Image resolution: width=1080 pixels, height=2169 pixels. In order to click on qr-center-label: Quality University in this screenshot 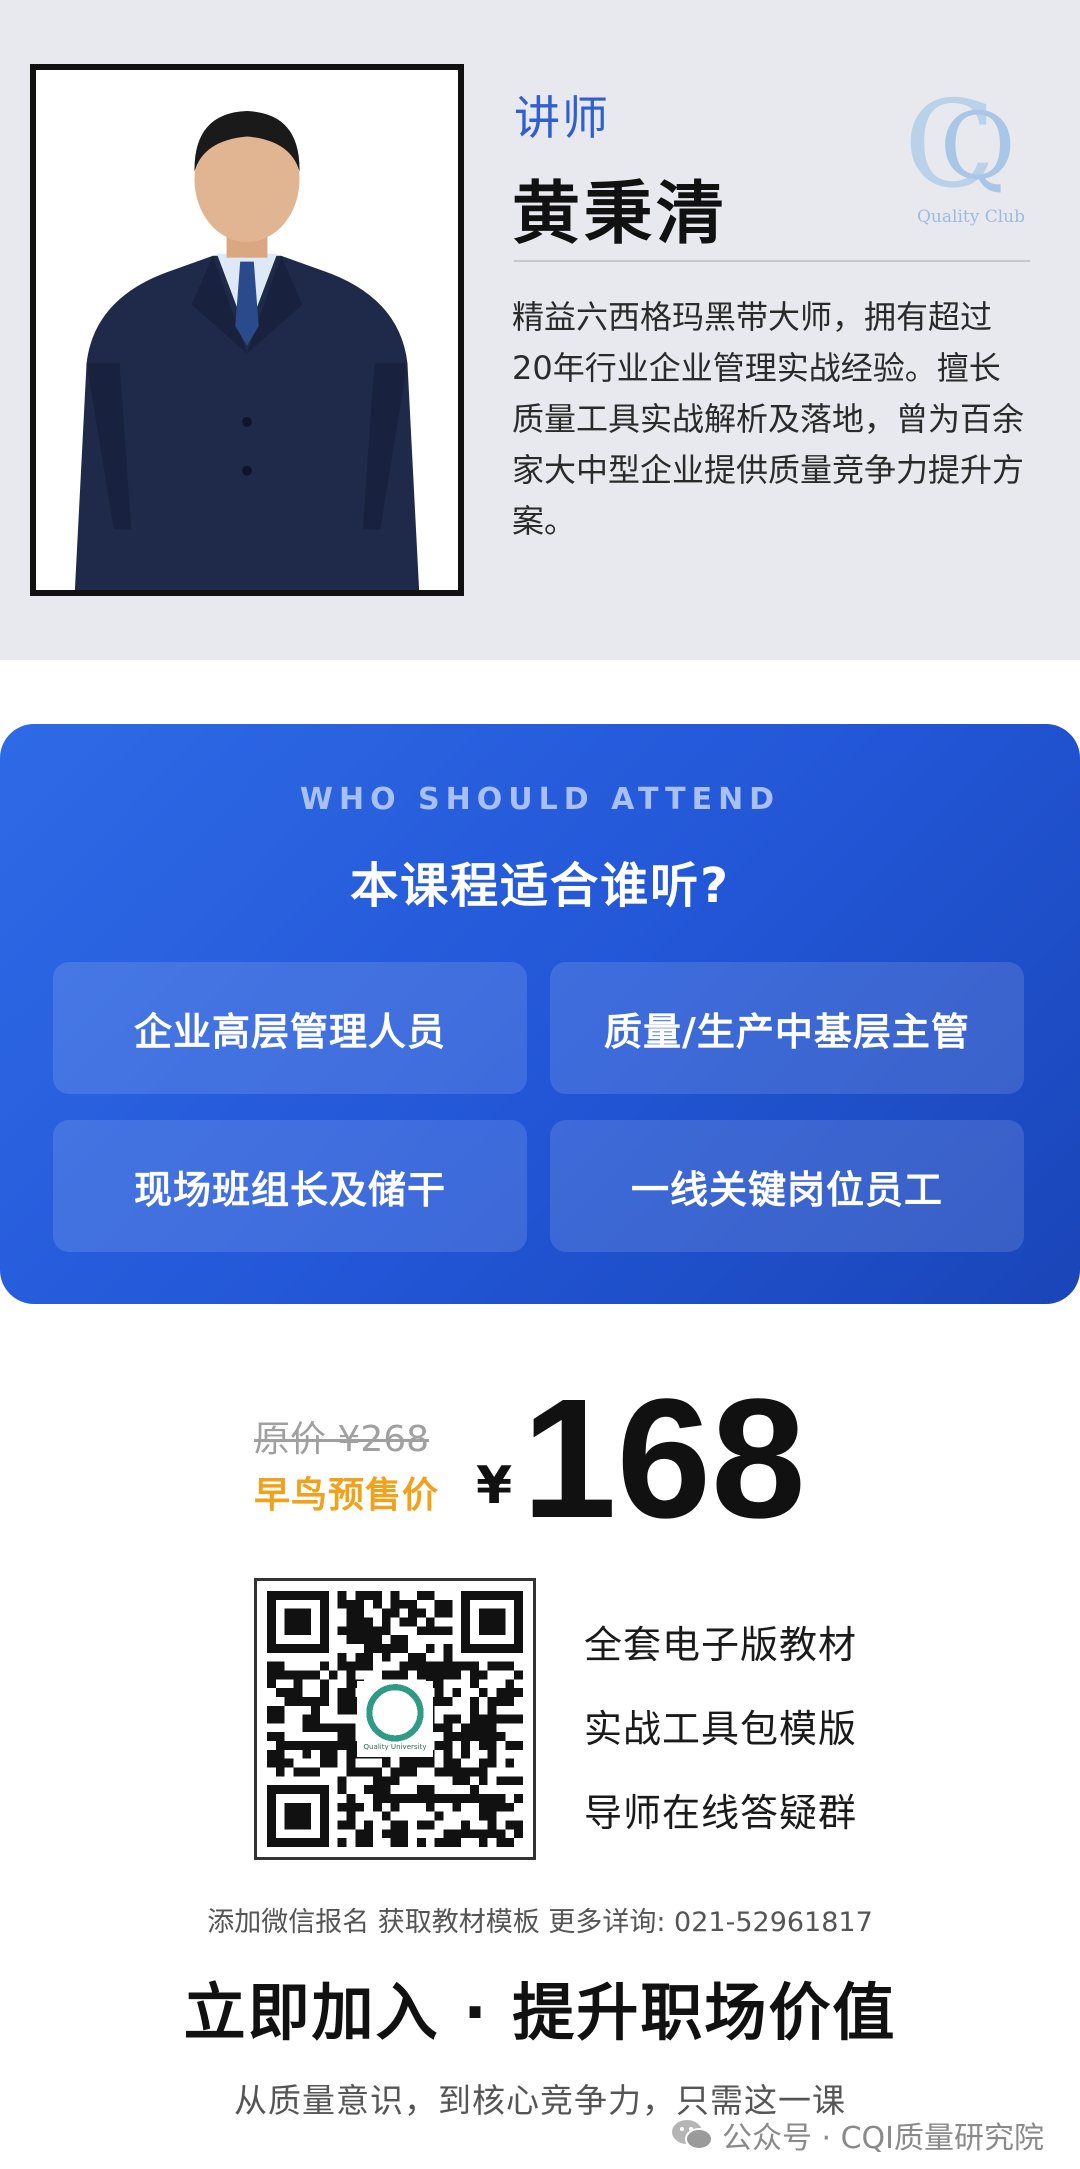, I will do `click(395, 1746)`.